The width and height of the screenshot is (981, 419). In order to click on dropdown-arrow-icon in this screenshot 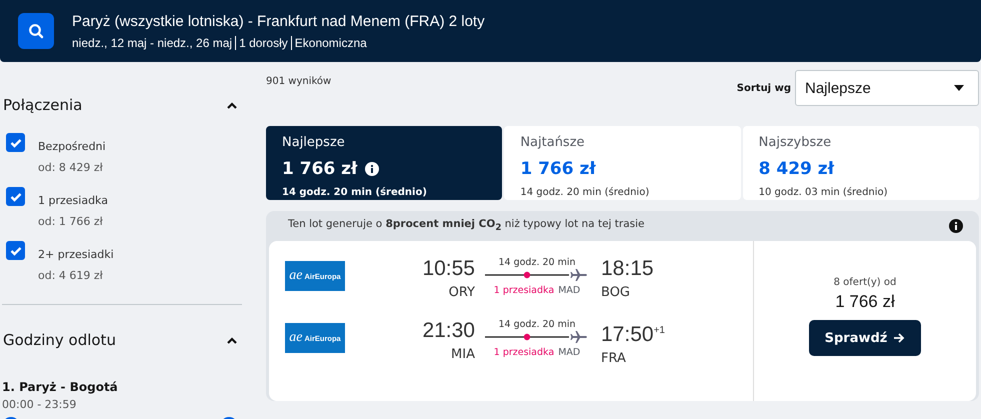, I will do `click(959, 88)`.